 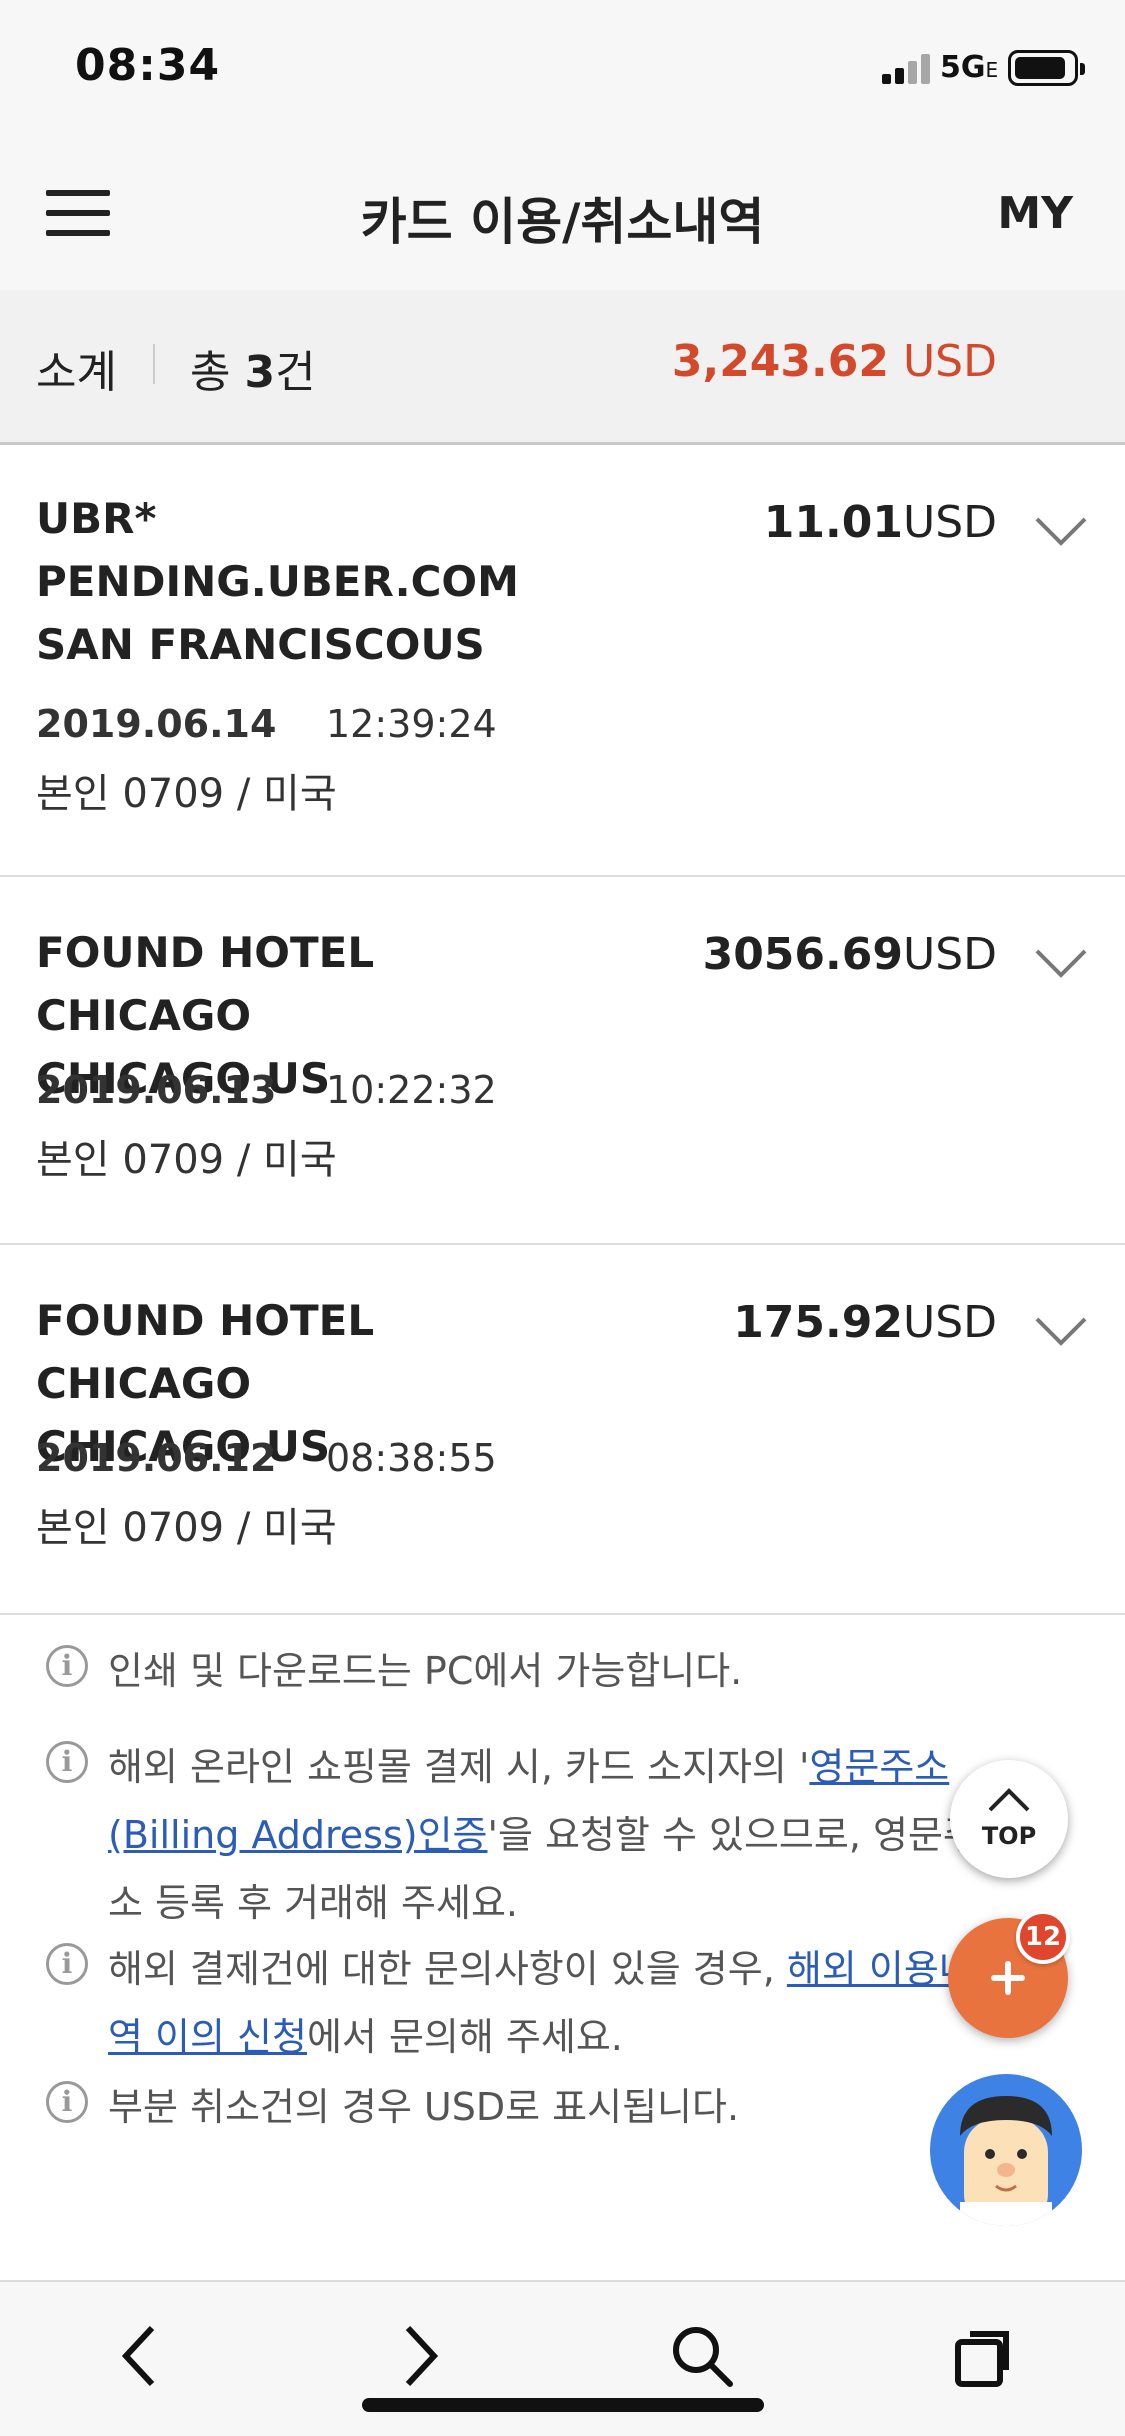 I want to click on transaction-date: 2019.06.14, so click(x=156, y=724).